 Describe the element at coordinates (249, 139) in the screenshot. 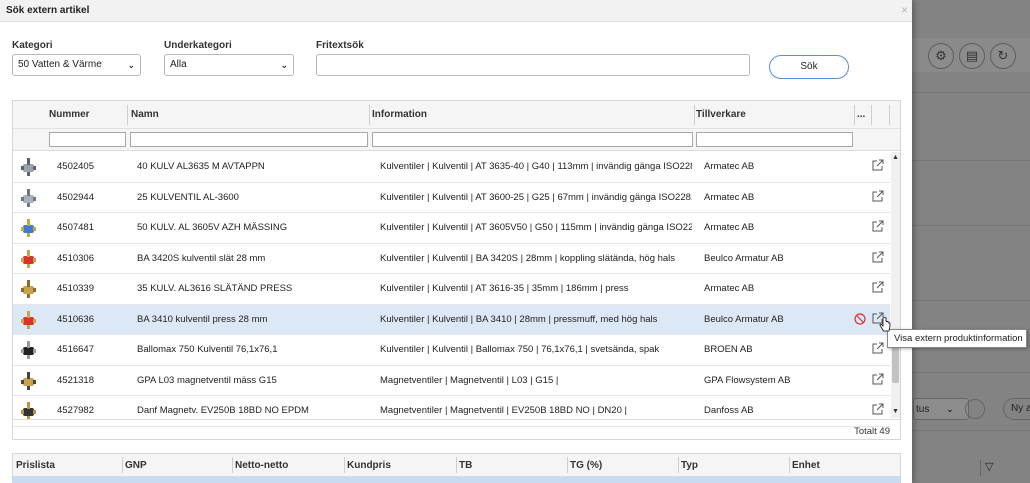

I see `filter-input-namn` at that location.